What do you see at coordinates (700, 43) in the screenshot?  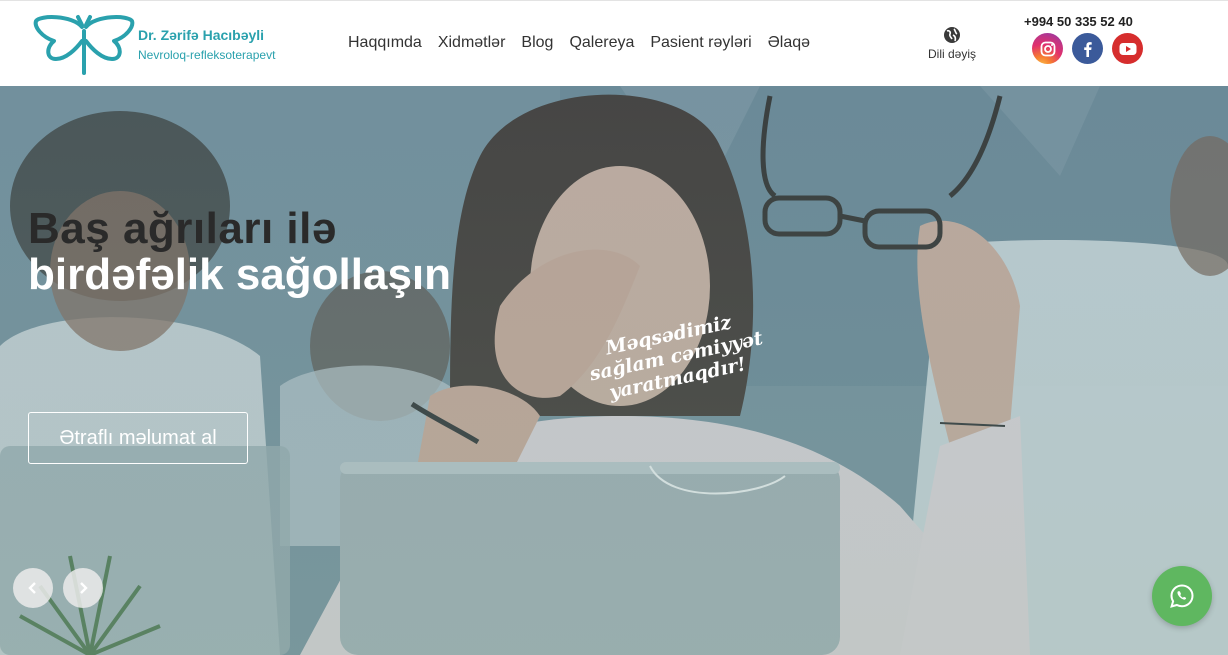 I see `nav-item-pasient-reyleri: Pasient rəyləri` at bounding box center [700, 43].